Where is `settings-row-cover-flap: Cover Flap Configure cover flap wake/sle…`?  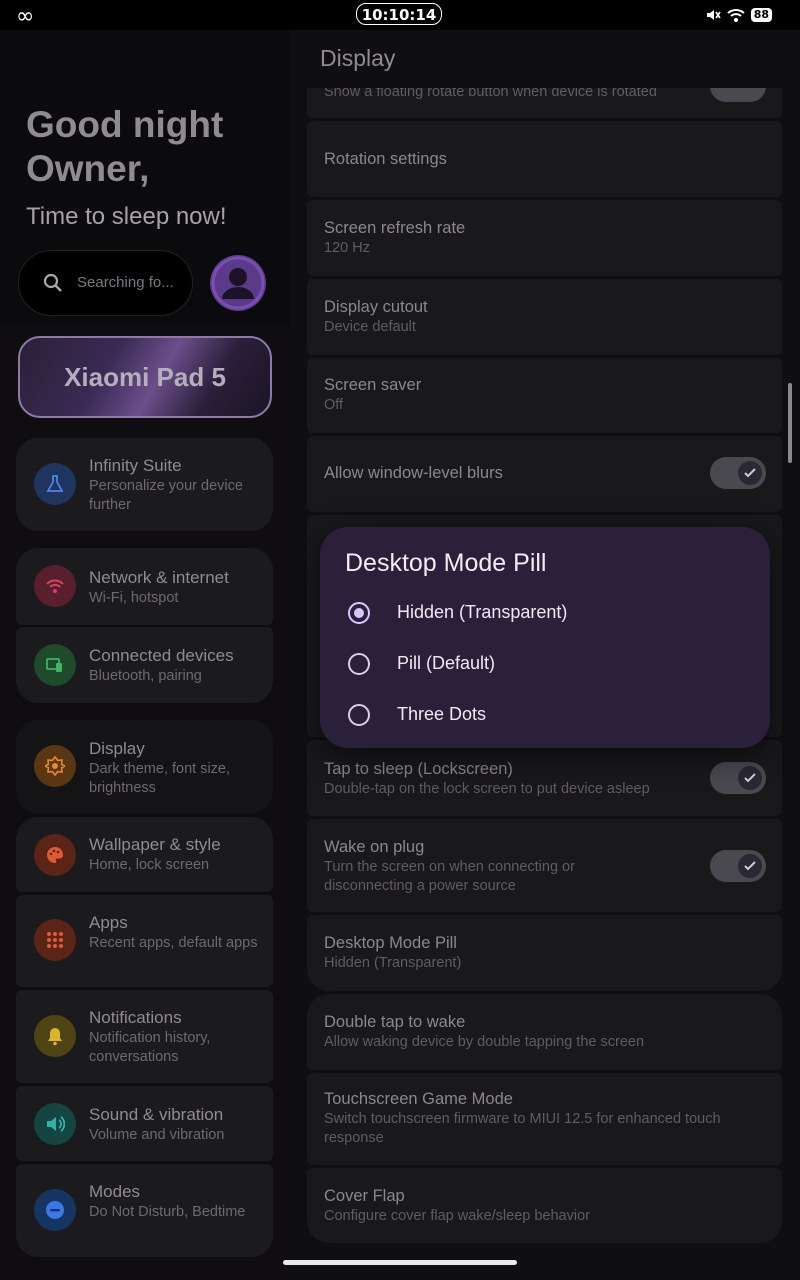 settings-row-cover-flap: Cover Flap Configure cover flap wake/sle… is located at coordinates (544, 1205).